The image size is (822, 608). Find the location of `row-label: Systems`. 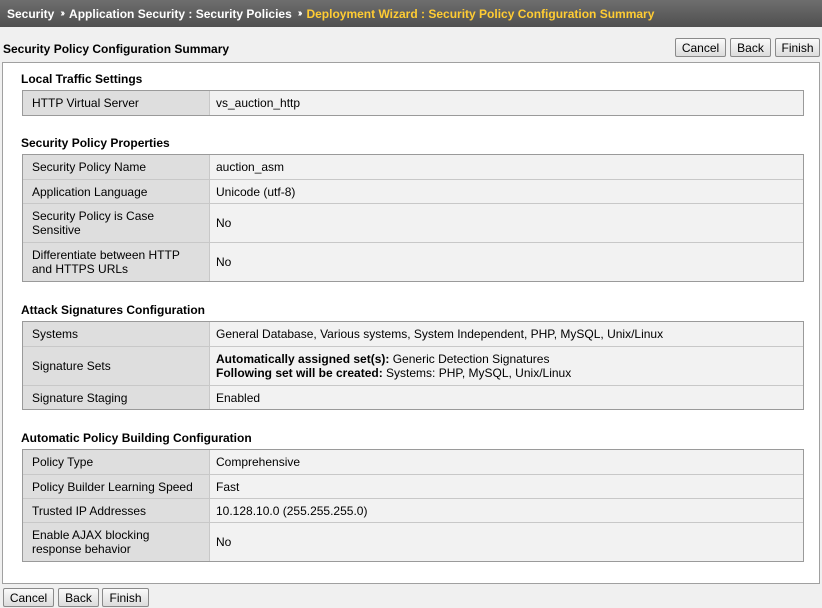

row-label: Systems is located at coordinates (116, 334).